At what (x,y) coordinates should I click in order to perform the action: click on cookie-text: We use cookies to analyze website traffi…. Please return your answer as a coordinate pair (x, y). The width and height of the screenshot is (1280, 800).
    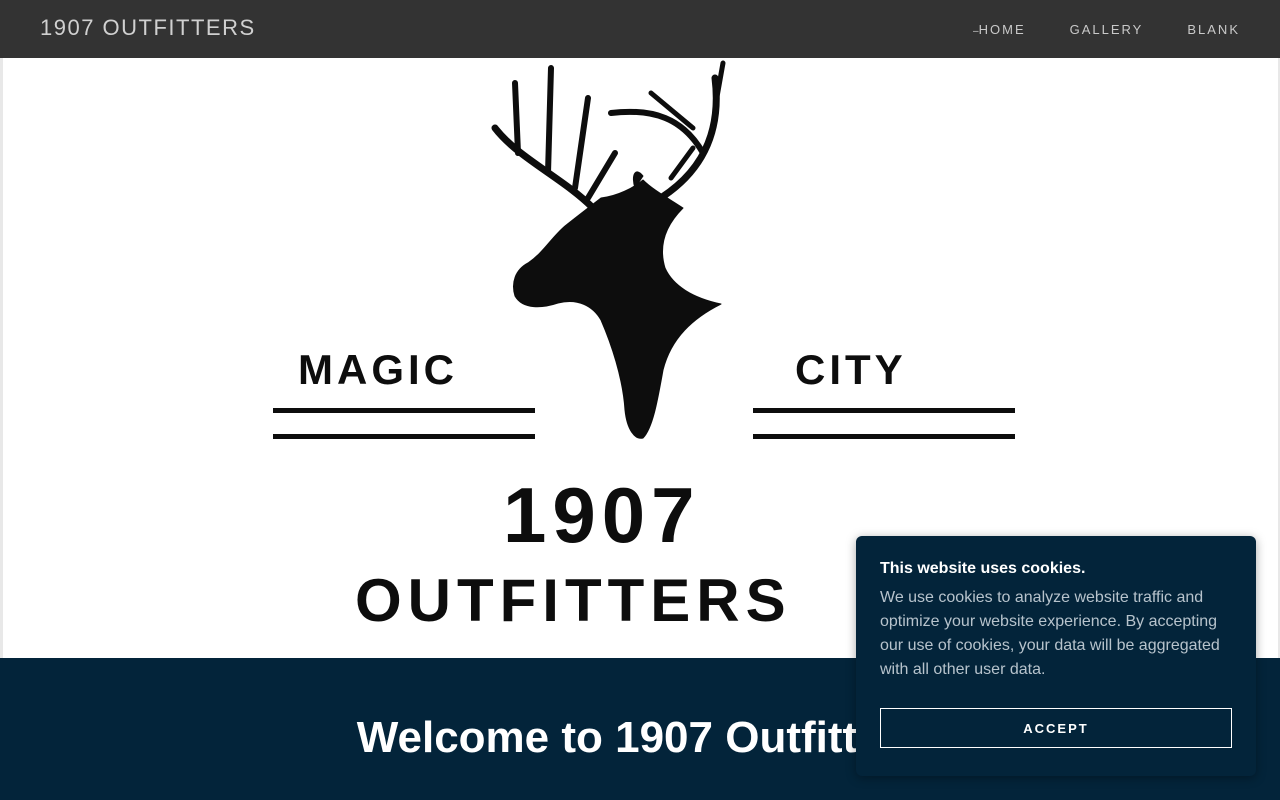
    Looking at the image, I should click on (1050, 633).